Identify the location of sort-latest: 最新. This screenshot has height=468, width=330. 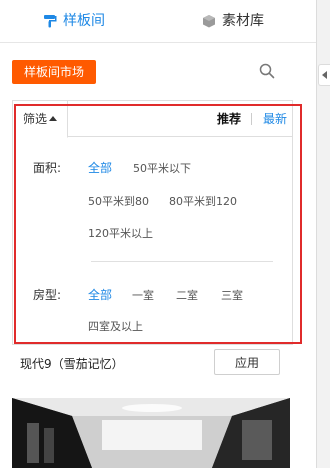
(275, 119).